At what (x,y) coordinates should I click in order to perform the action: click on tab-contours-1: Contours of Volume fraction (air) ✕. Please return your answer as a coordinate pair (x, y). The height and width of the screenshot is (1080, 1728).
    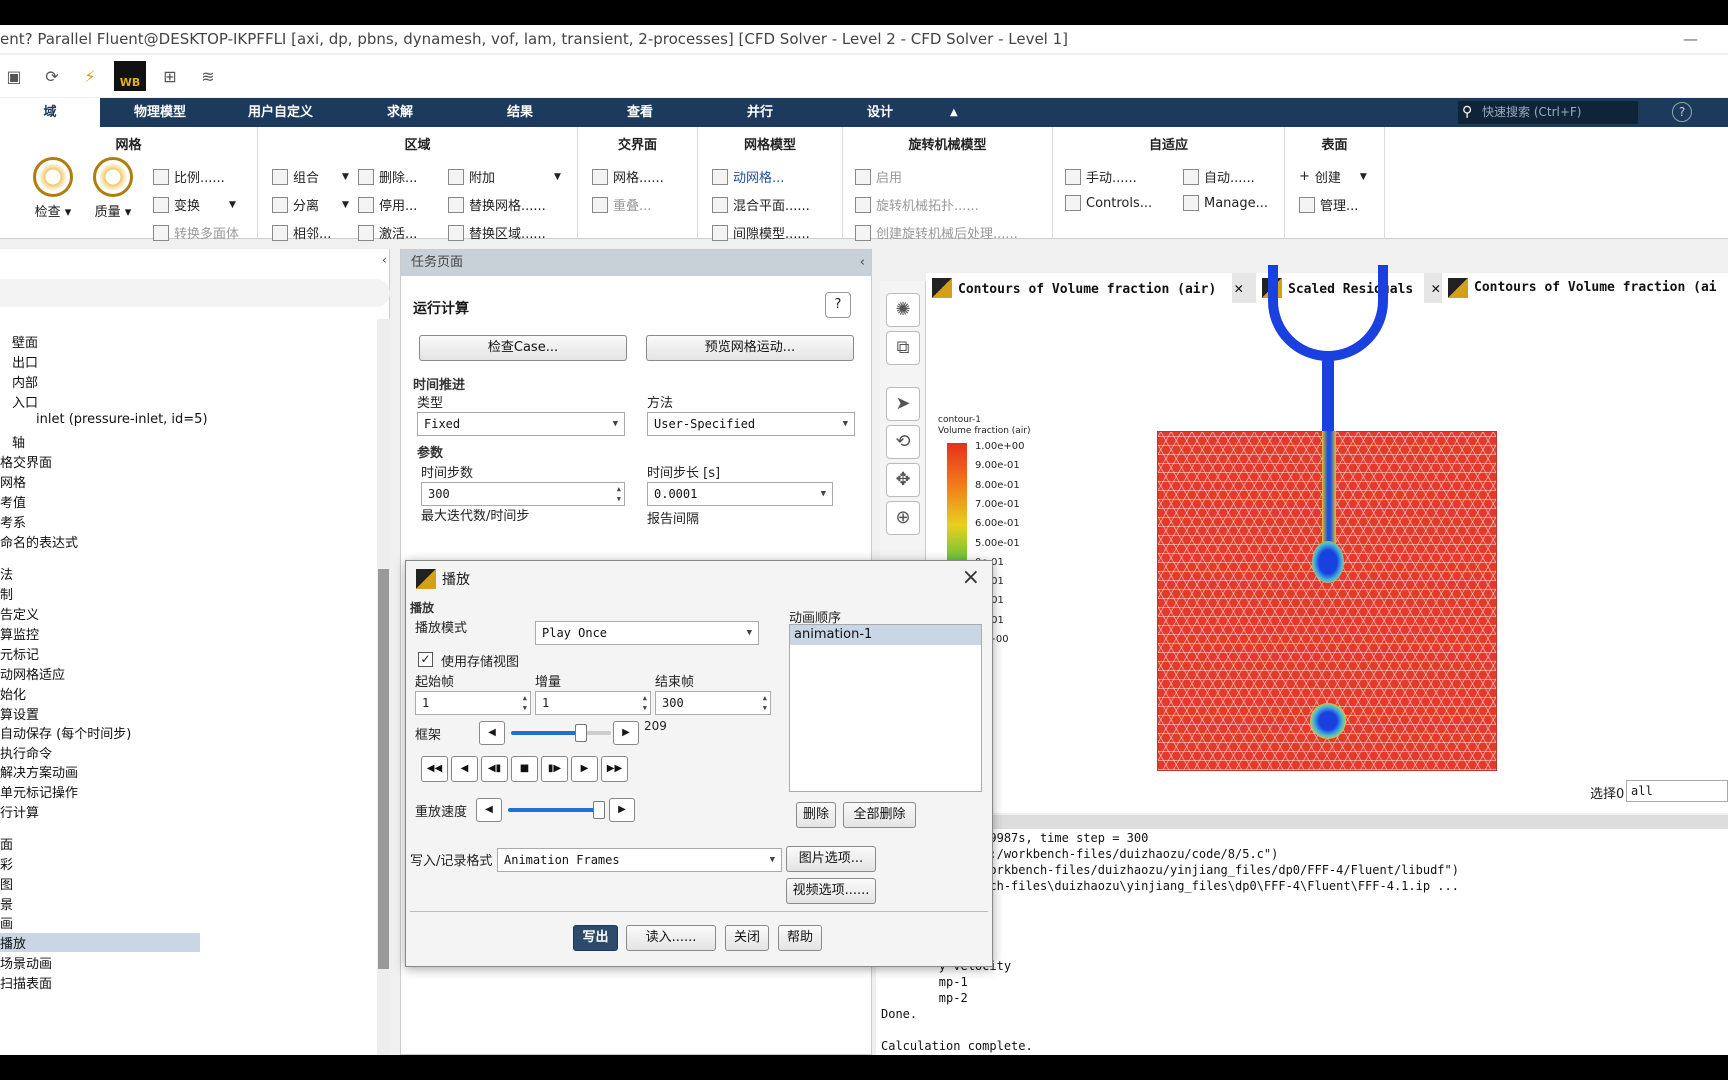
    Looking at the image, I should click on (1084, 288).